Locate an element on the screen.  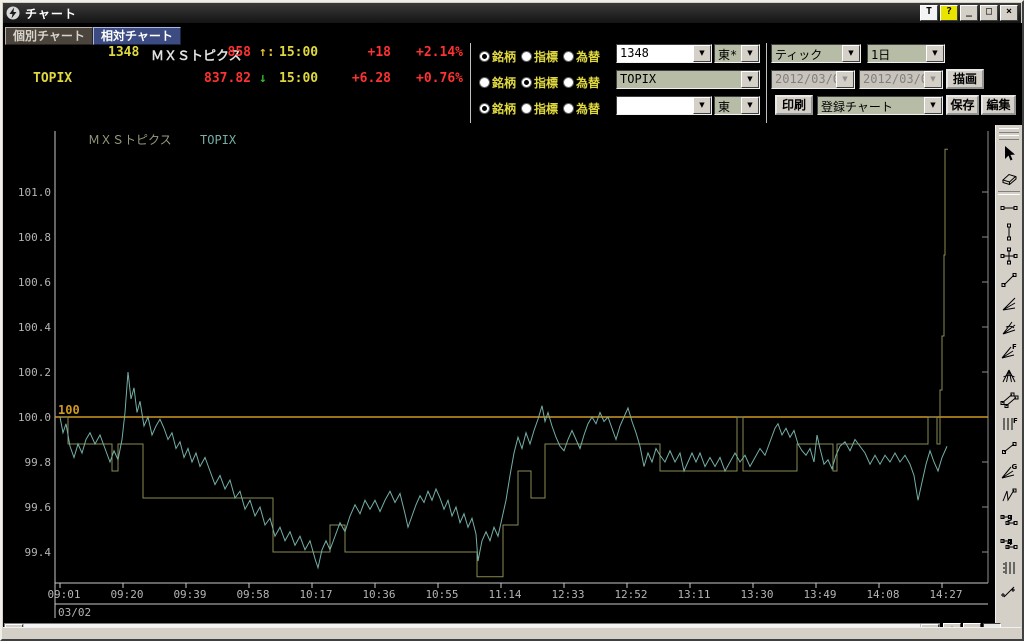
tool-parallel-lines-icon is located at coordinates (1009, 400).